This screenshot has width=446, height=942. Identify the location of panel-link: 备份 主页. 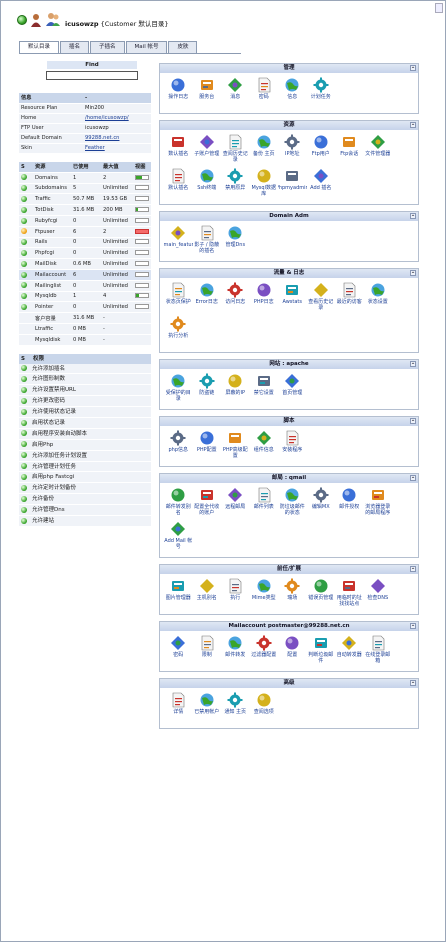
(264, 151).